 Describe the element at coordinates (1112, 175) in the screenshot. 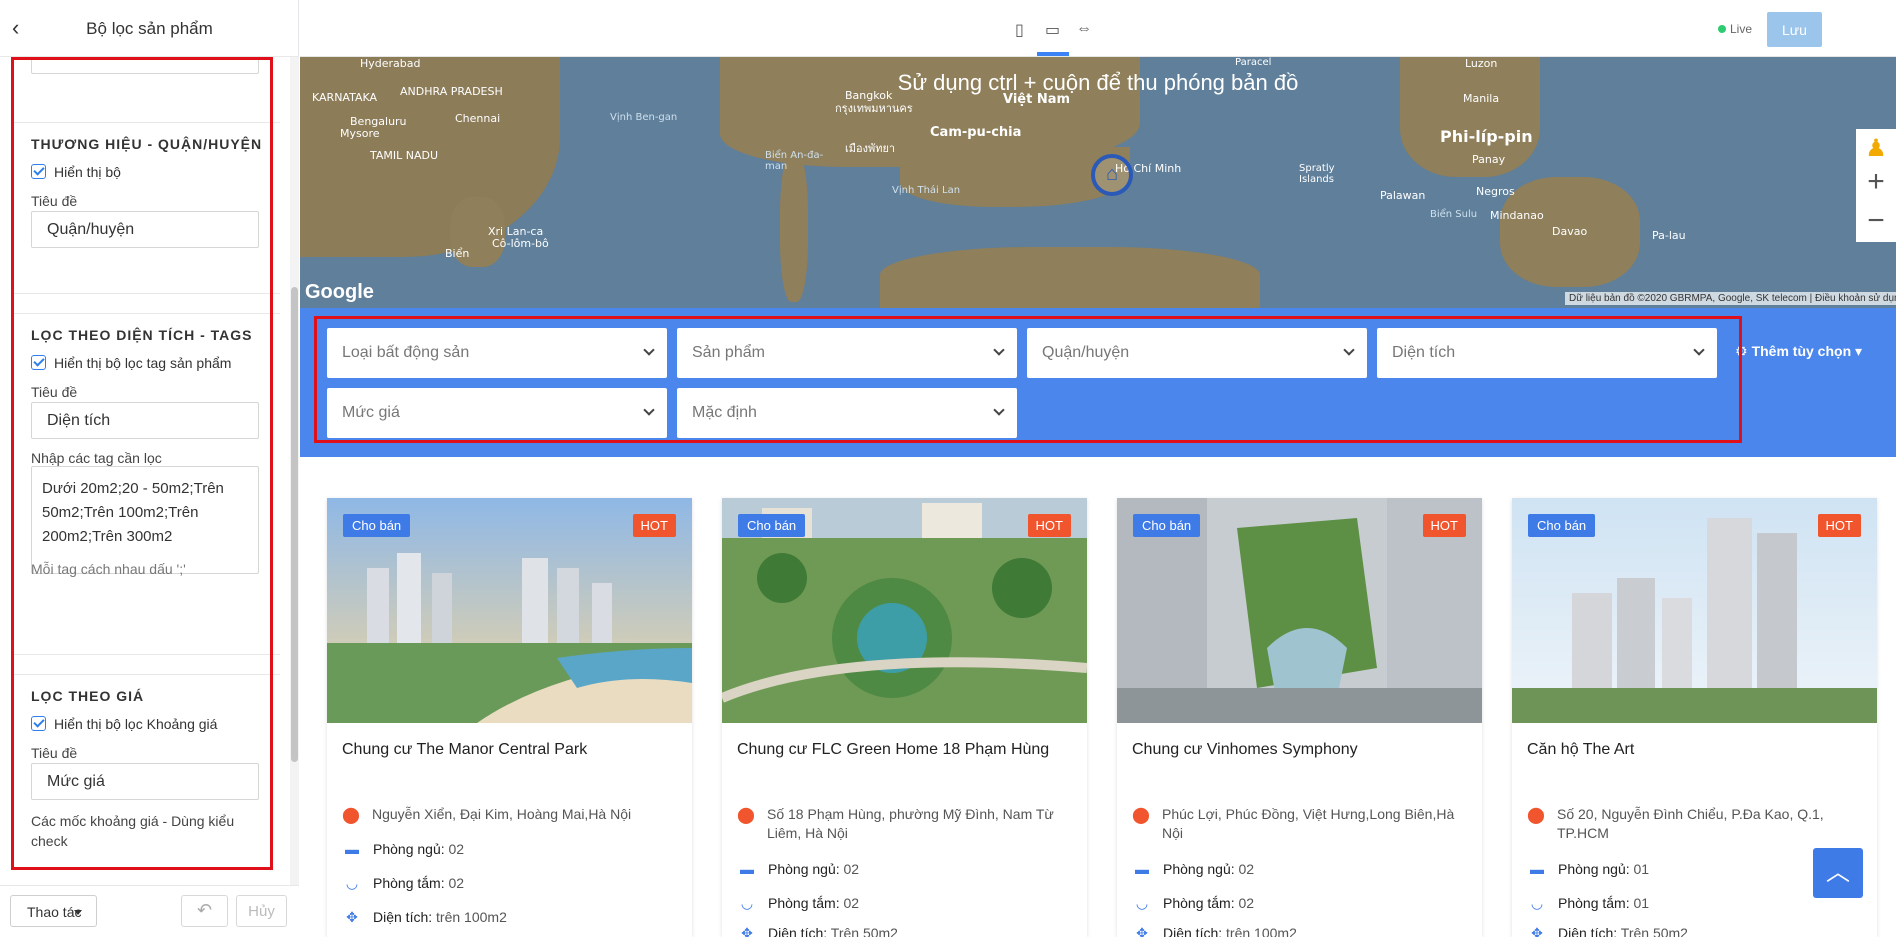

I see `home-location-pin-icon: ⌂` at that location.